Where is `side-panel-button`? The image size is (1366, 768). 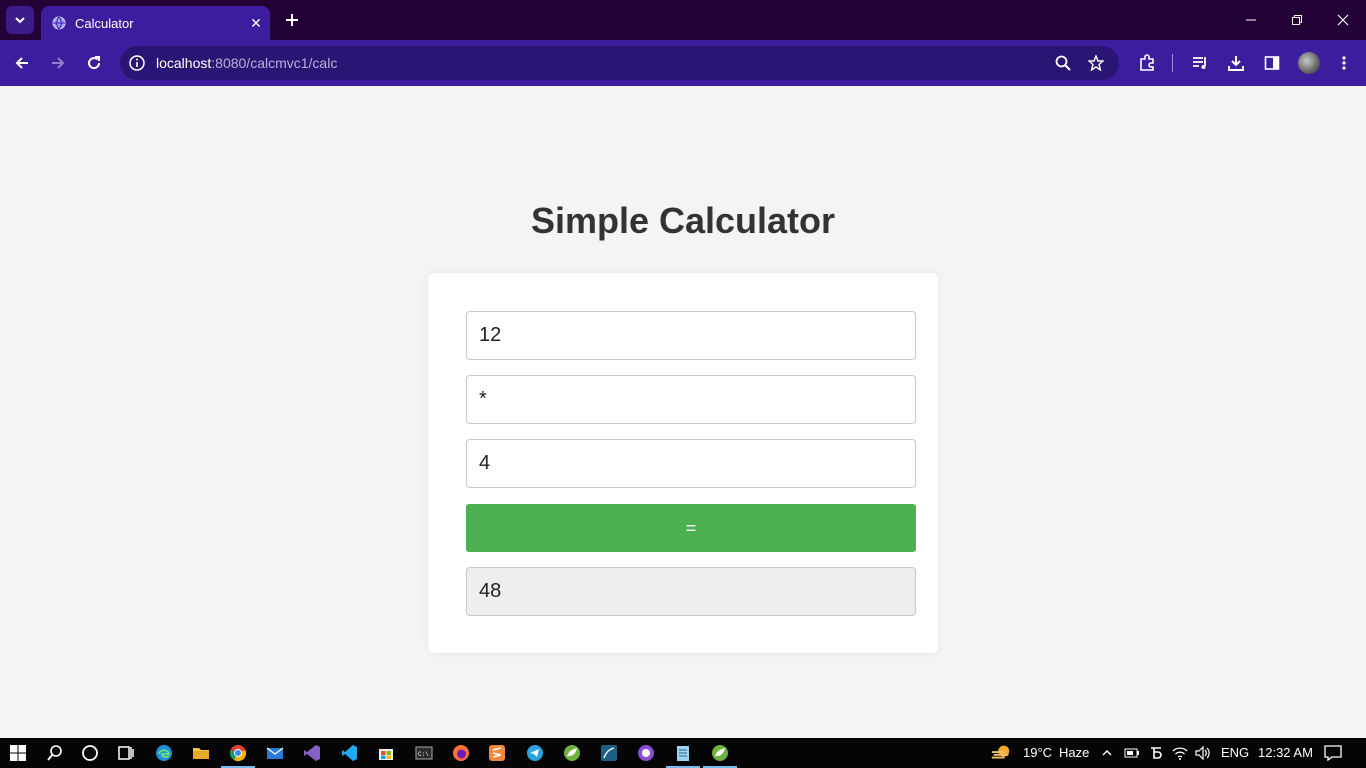
side-panel-button is located at coordinates (1272, 63).